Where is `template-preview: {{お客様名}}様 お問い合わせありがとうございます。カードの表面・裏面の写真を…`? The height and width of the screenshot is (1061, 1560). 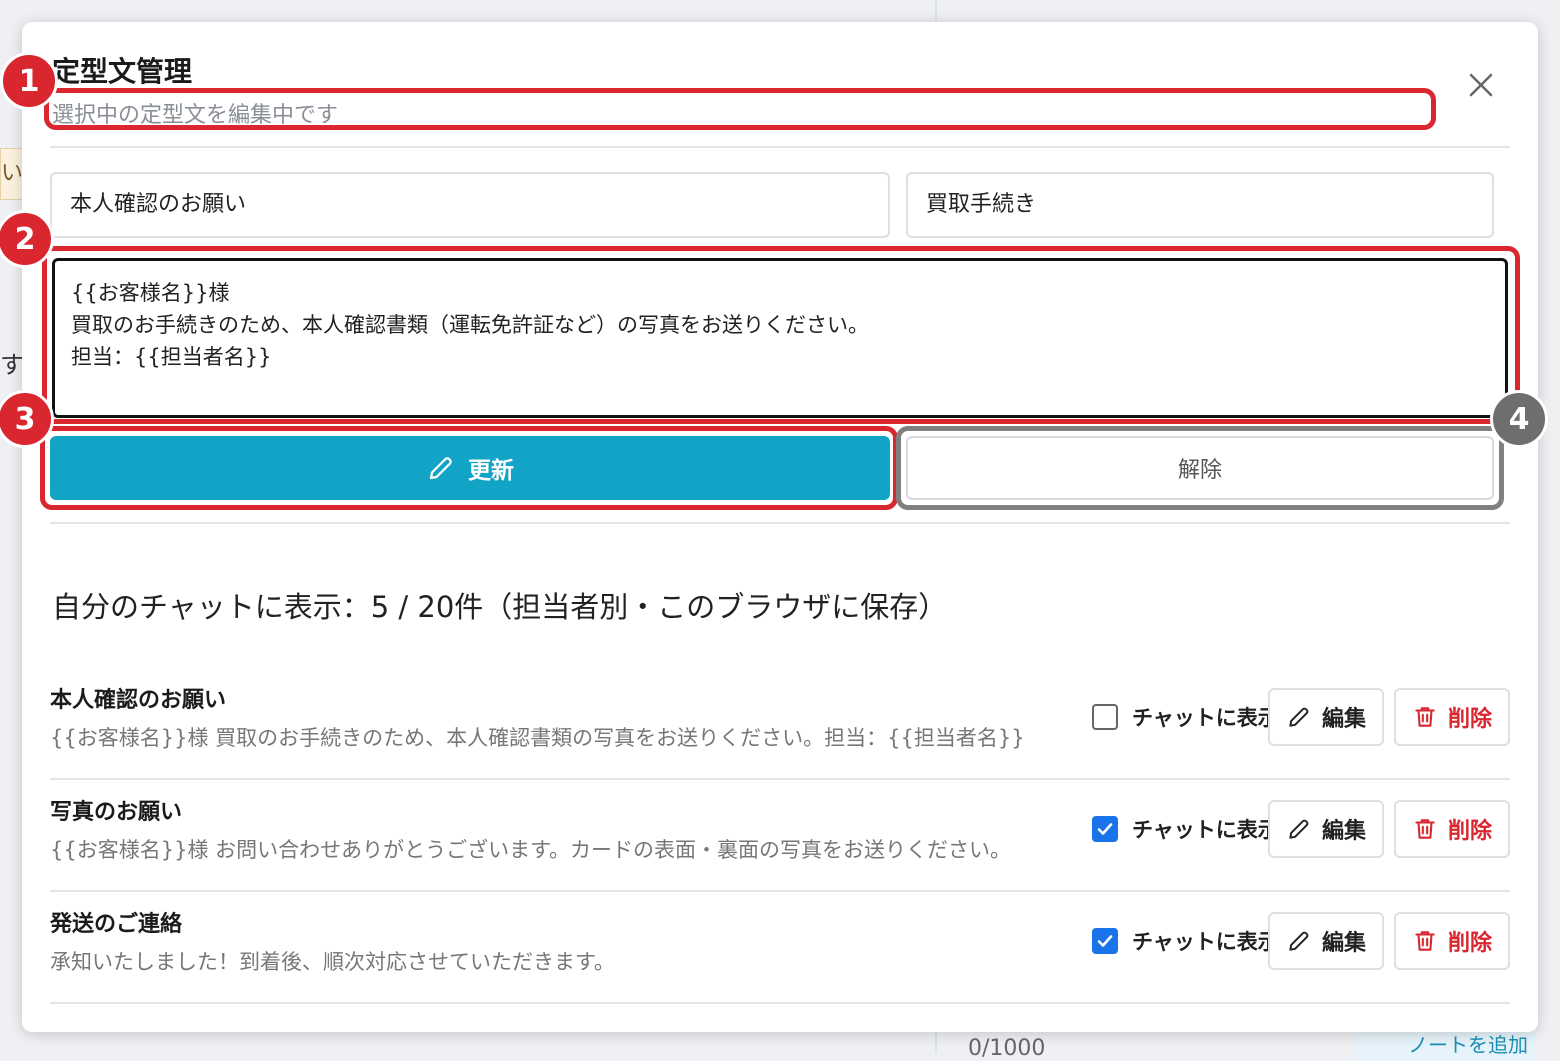
template-preview: {{お客様名}}様 お問い合わせありがとうございます。カードの表面・裏面の写真を… is located at coordinates (531, 850).